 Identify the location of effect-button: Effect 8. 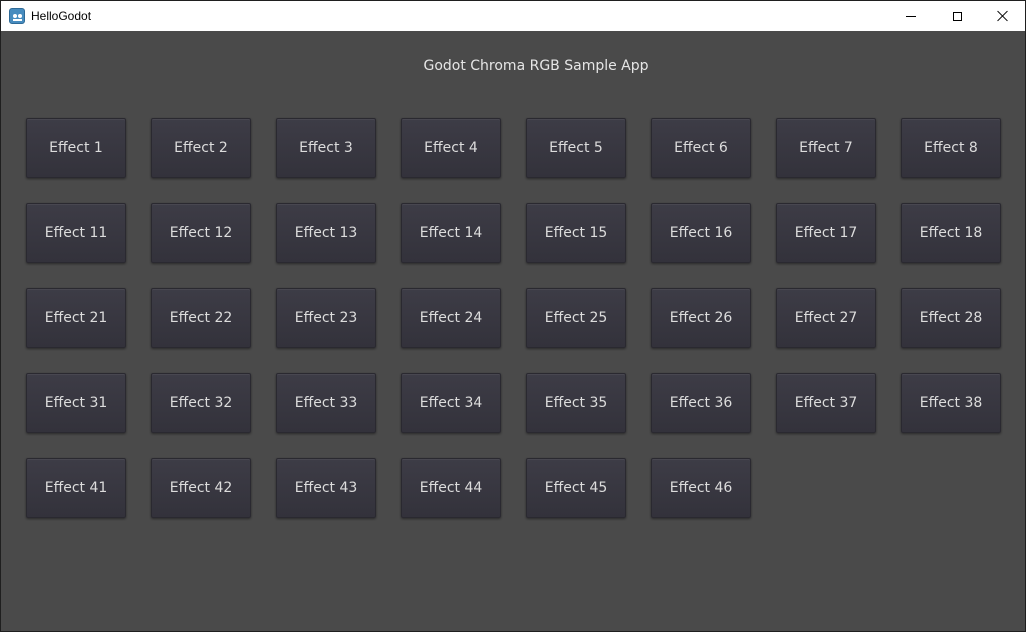
(951, 148).